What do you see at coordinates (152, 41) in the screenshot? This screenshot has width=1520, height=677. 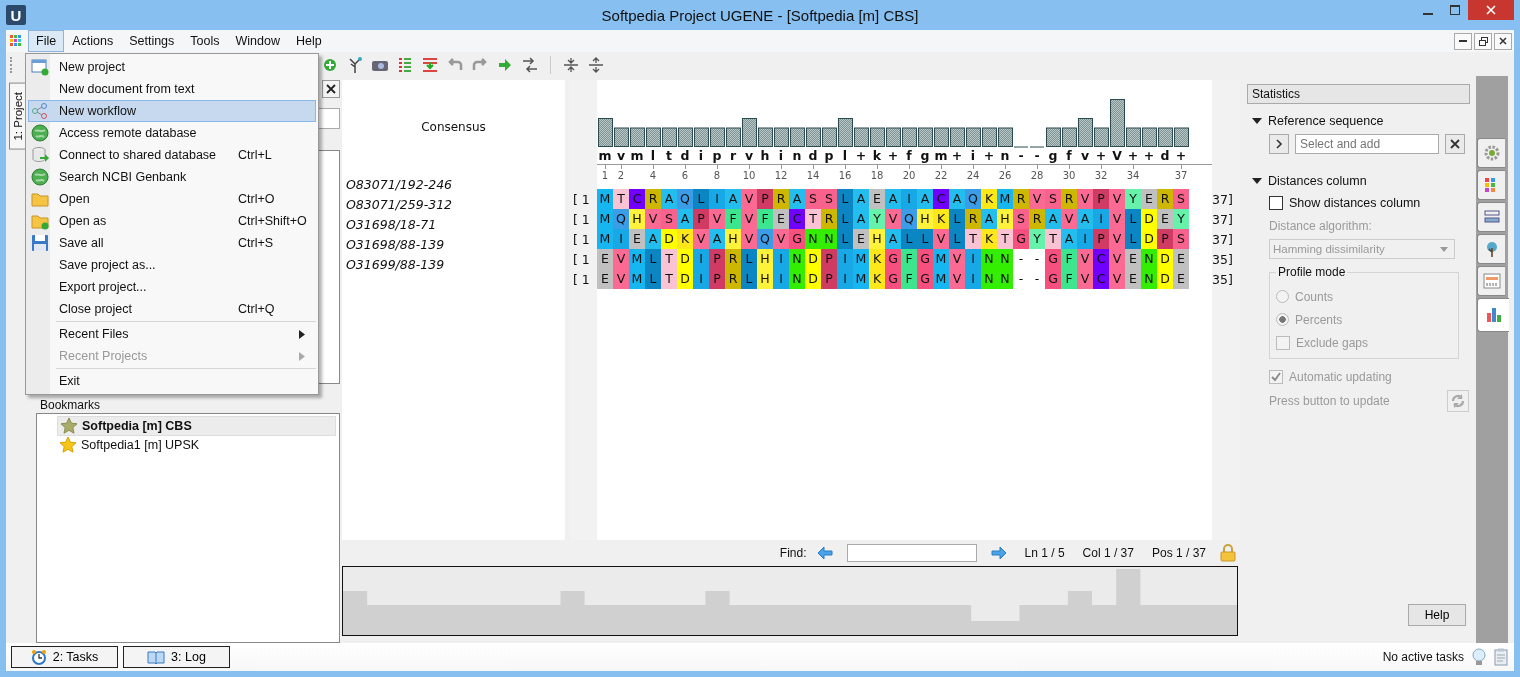 I see `menu-item: Settings` at bounding box center [152, 41].